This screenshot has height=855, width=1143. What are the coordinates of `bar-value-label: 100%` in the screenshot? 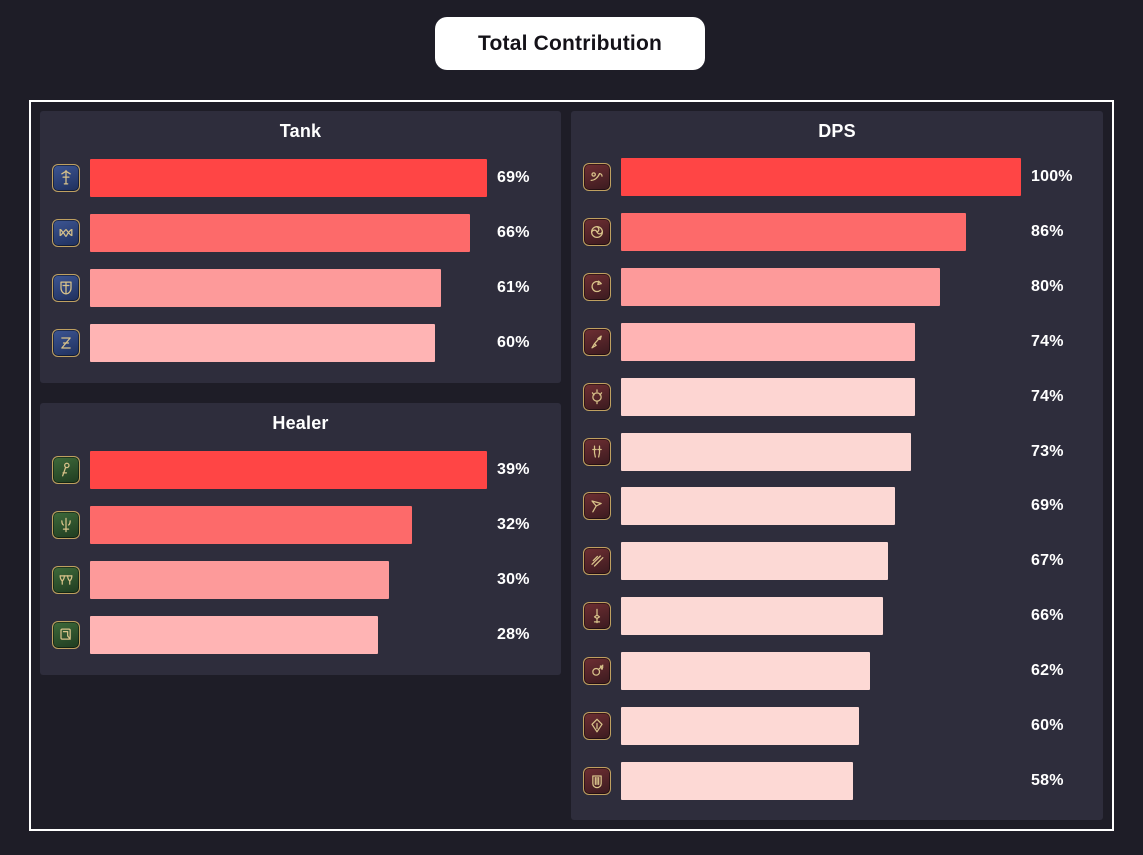 It's located at (1052, 177).